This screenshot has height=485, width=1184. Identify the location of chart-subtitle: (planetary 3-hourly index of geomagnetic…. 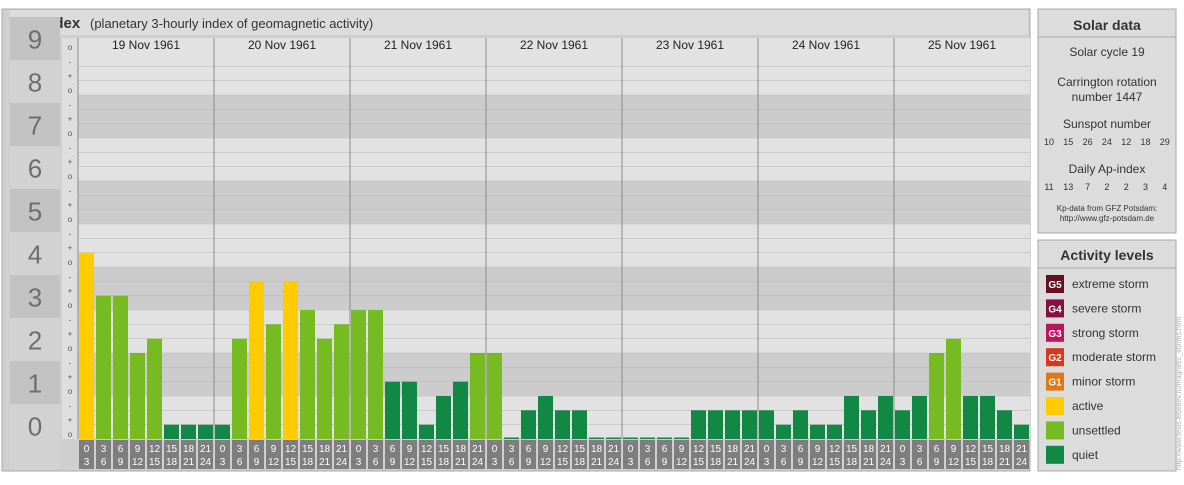
(231, 23).